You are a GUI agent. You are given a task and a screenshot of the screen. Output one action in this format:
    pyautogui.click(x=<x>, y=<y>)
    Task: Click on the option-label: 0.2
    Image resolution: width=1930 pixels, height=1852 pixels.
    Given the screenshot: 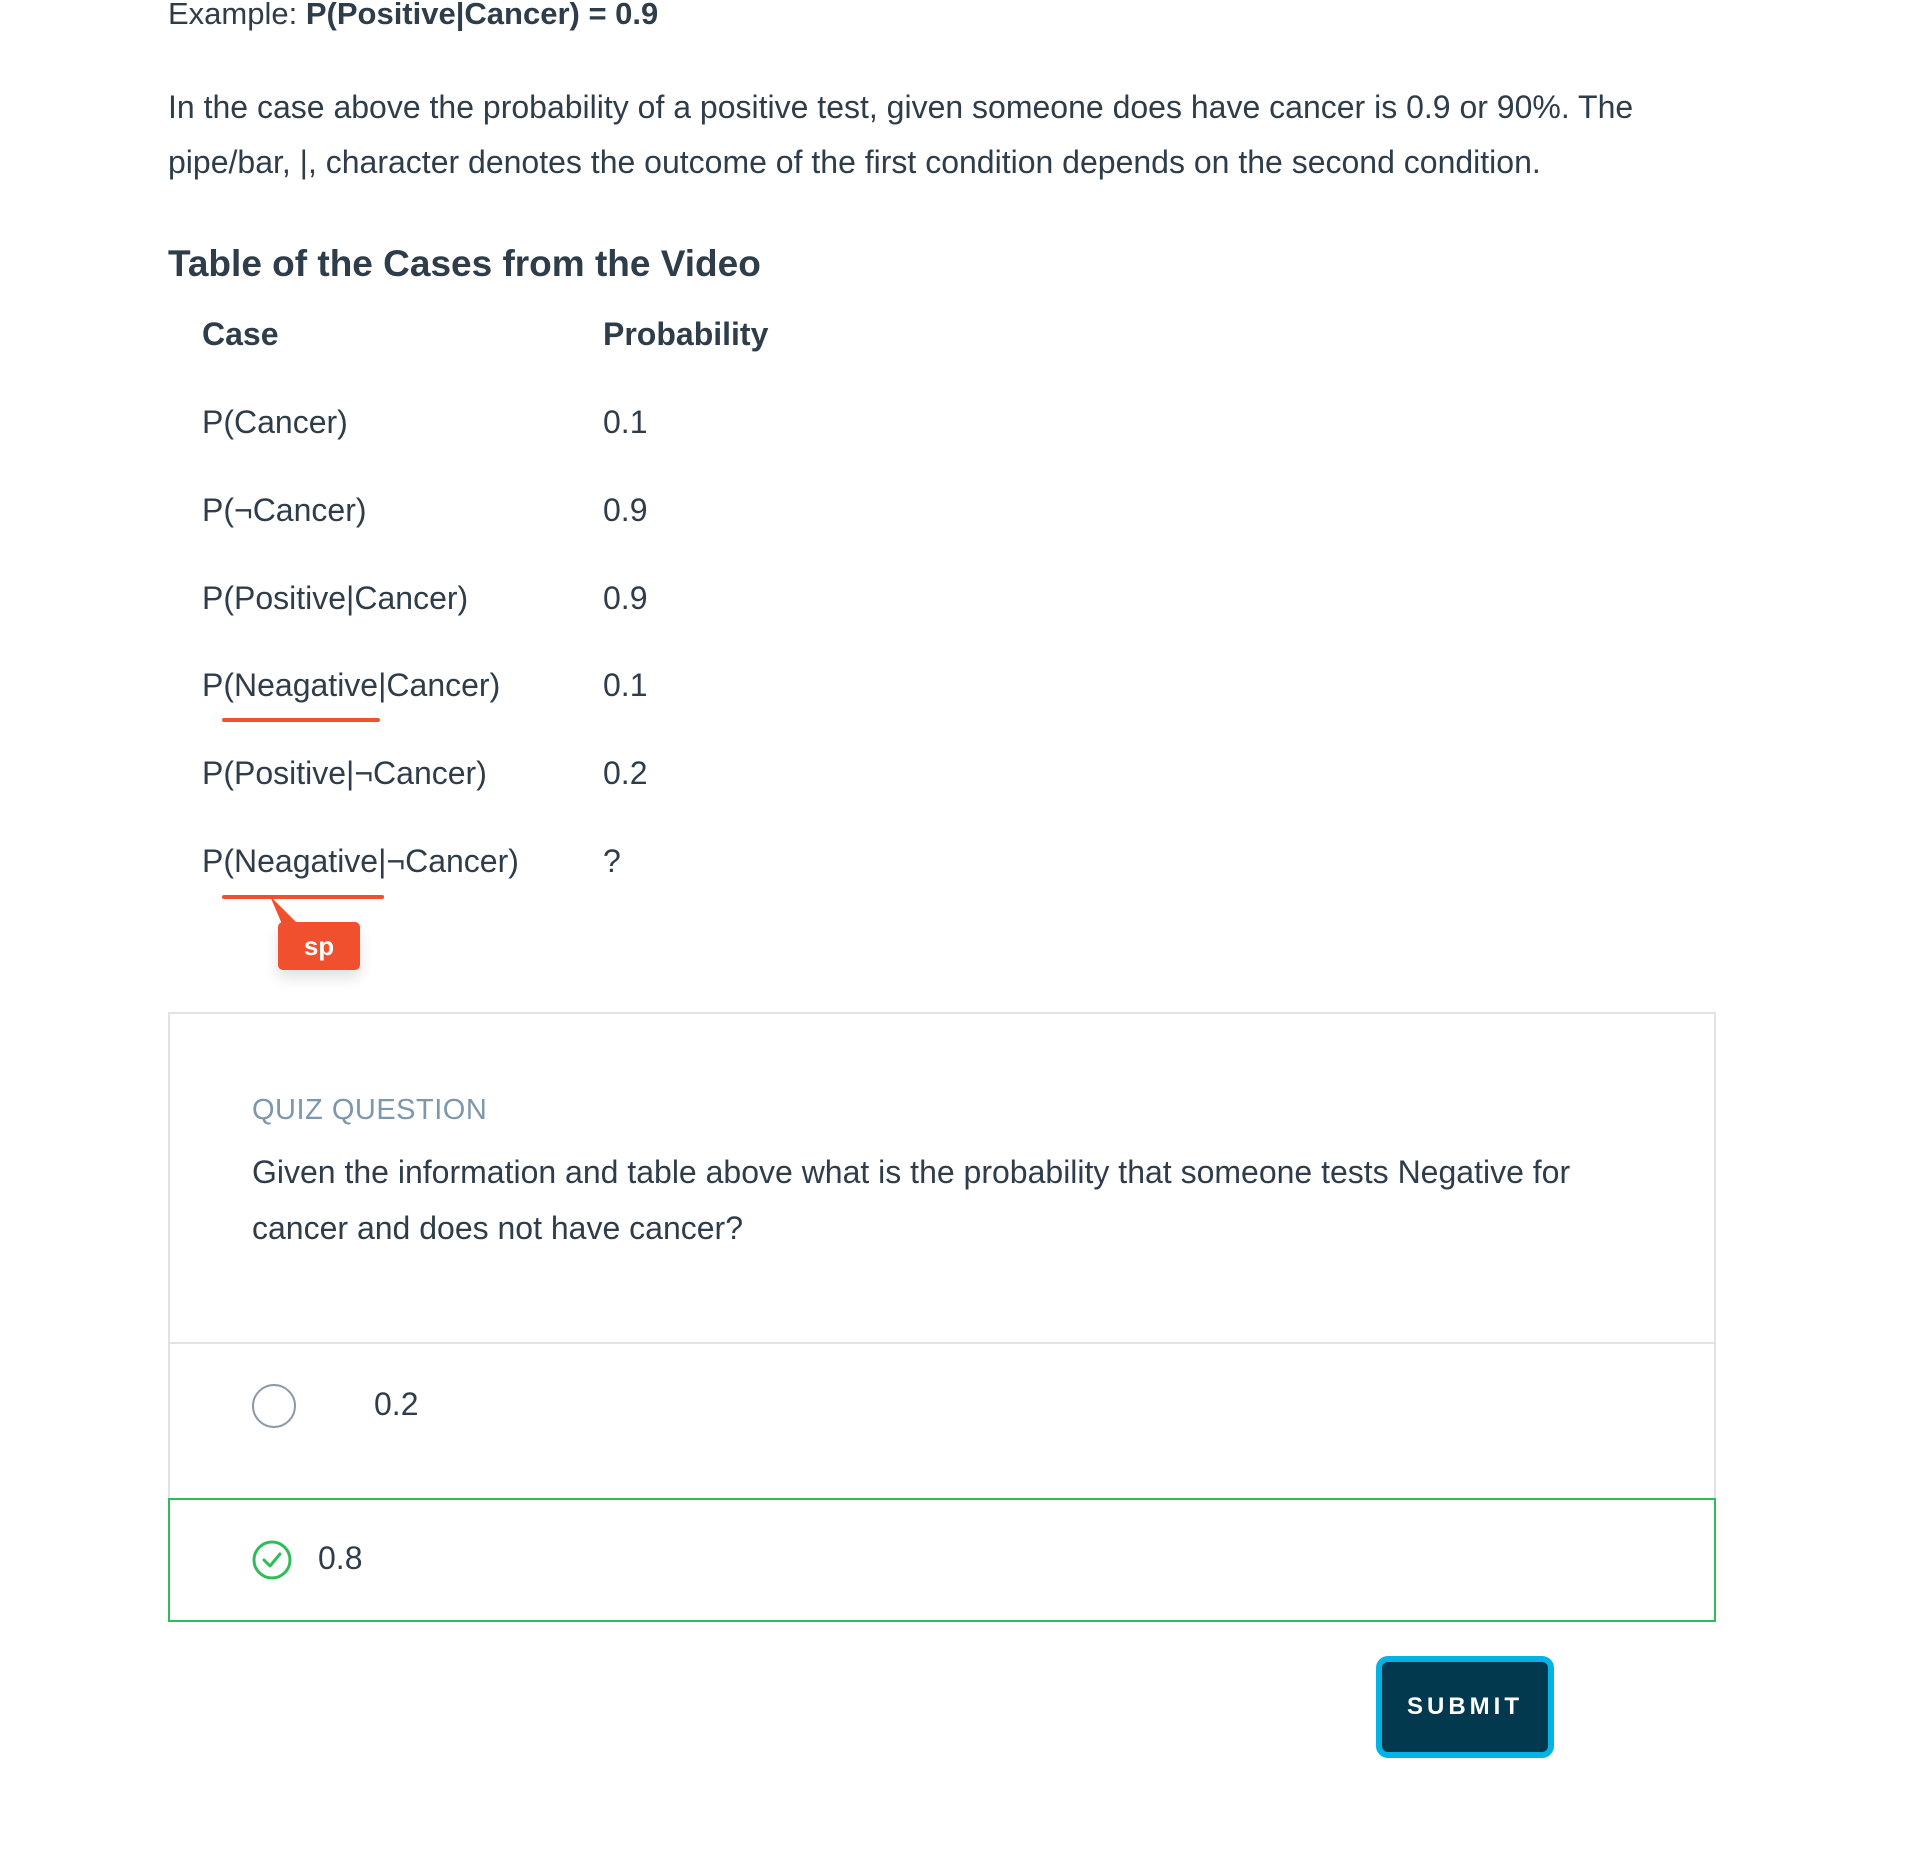 What is the action you would take?
    pyautogui.click(x=396, y=1404)
    